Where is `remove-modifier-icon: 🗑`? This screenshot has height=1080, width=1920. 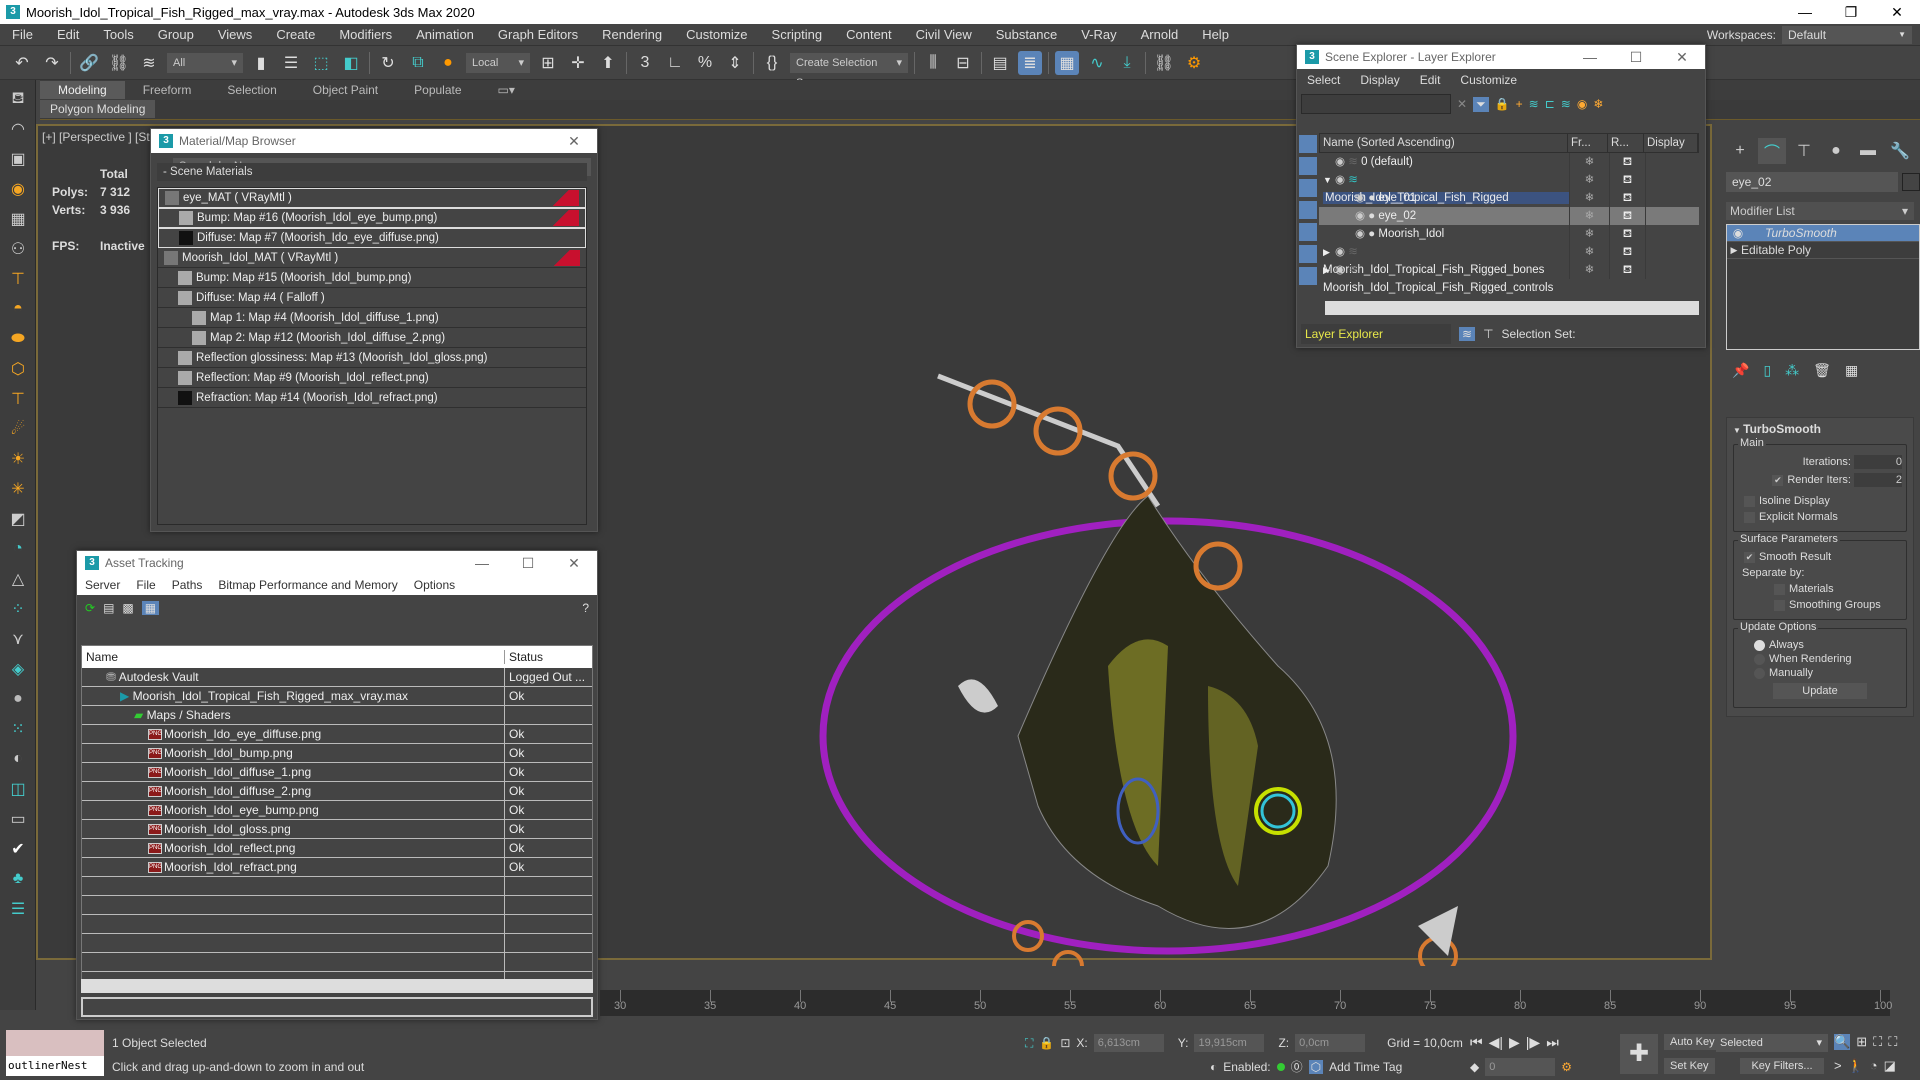
remove-modifier-icon: 🗑 is located at coordinates (1822, 370).